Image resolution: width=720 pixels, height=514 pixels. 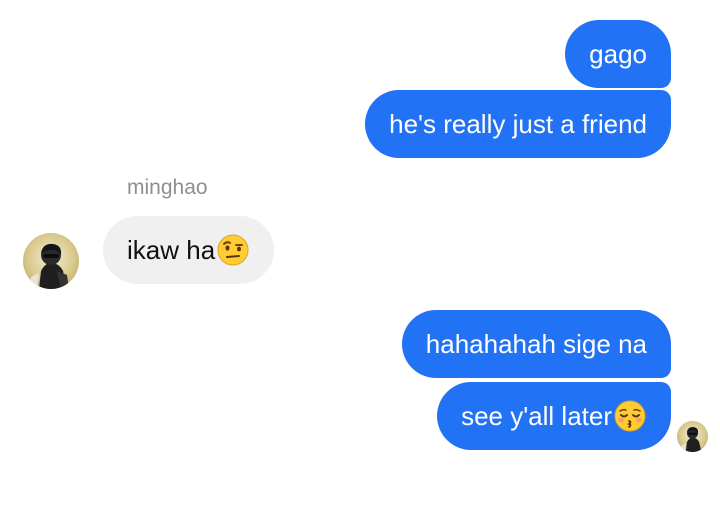 What do you see at coordinates (630, 416) in the screenshot?
I see `kissing-face-with-closed-eyes-icon` at bounding box center [630, 416].